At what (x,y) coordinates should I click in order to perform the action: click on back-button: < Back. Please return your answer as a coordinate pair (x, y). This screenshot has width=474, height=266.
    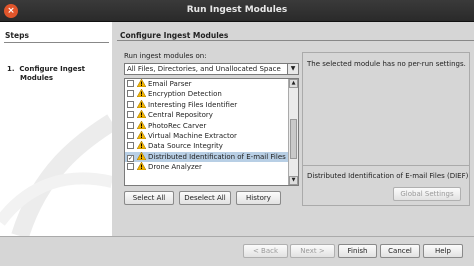
    Looking at the image, I should click on (265, 251).